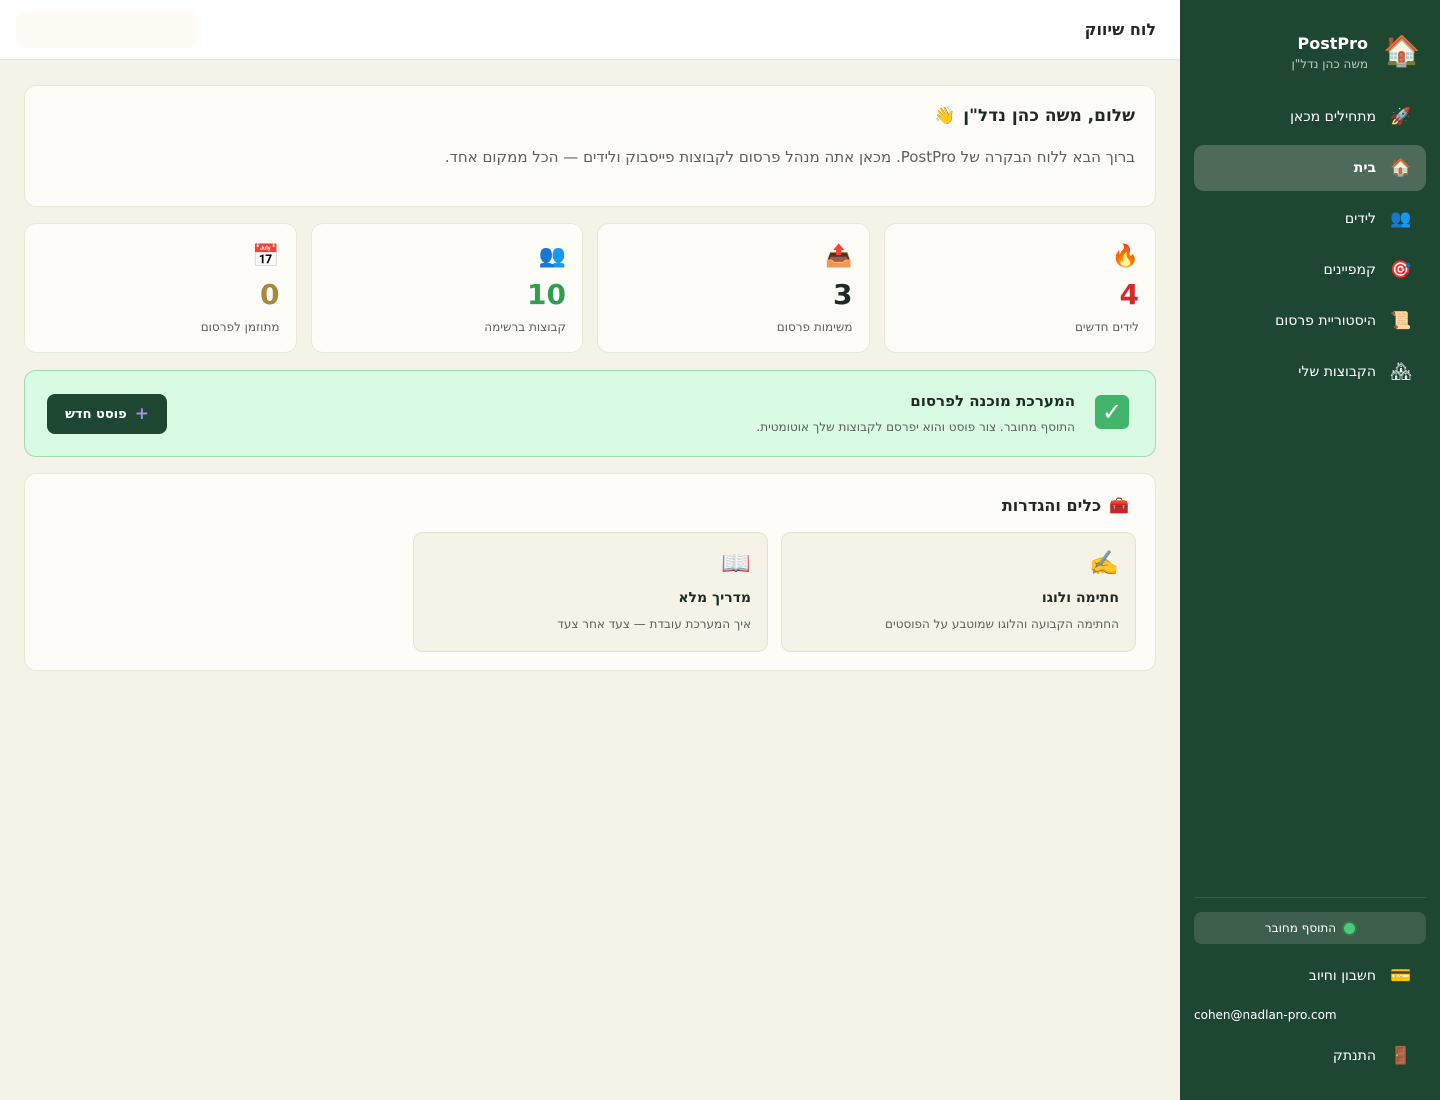  Describe the element at coordinates (1401, 1056) in the screenshot. I see `door-icon: 🚪` at that location.